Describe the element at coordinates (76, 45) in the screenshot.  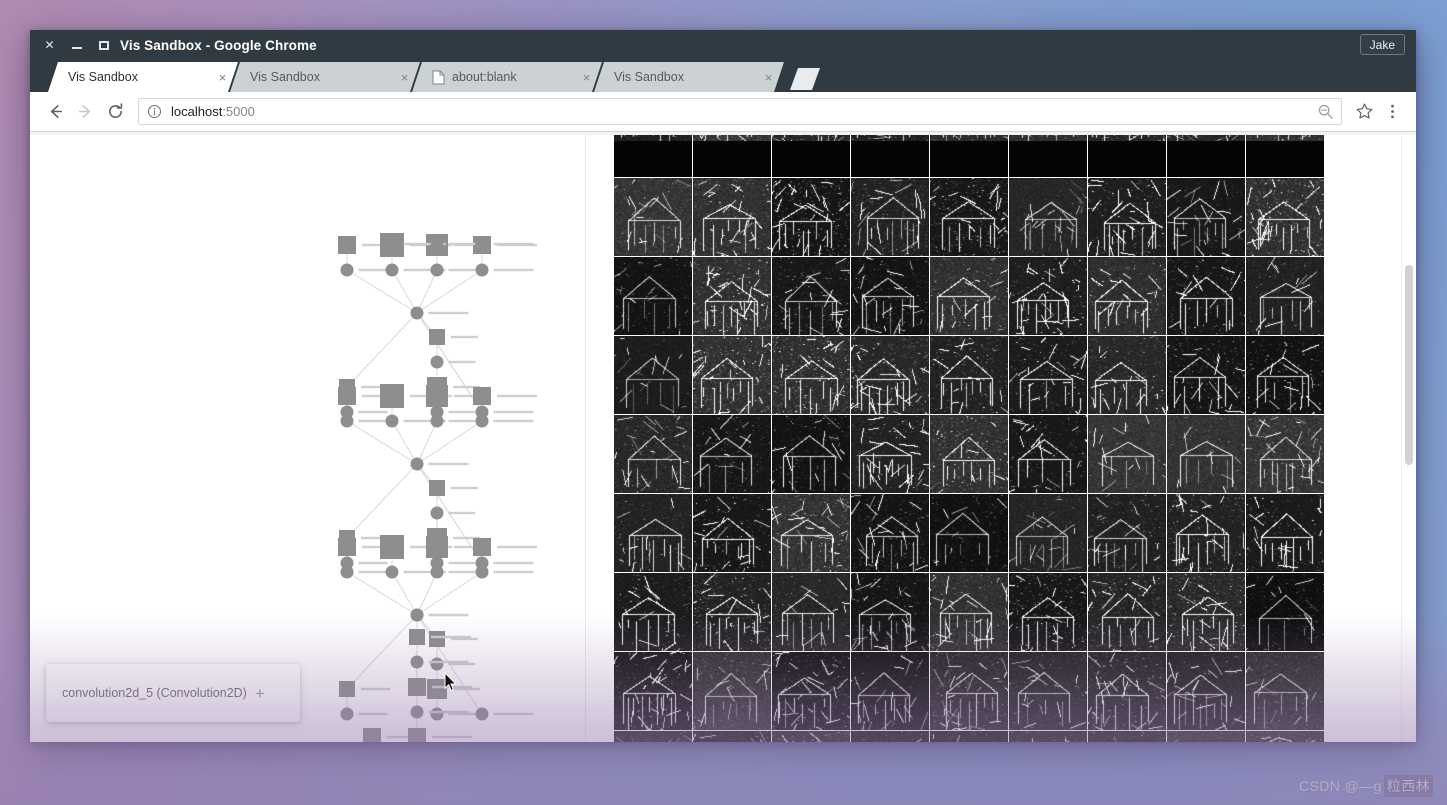
I see `window-minimize-button` at that location.